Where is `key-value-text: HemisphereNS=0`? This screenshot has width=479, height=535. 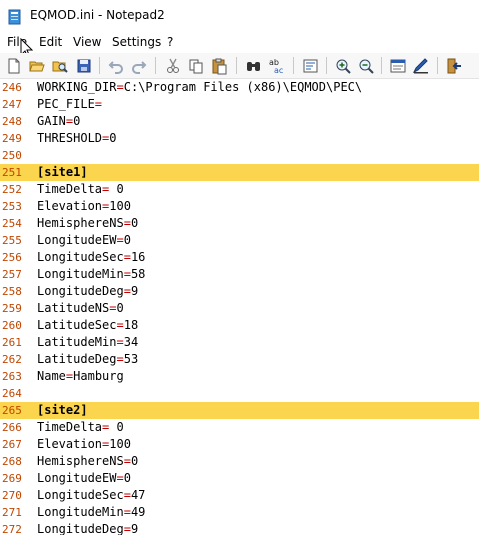
key-value-text: HemisphereNS=0 is located at coordinates (87, 461).